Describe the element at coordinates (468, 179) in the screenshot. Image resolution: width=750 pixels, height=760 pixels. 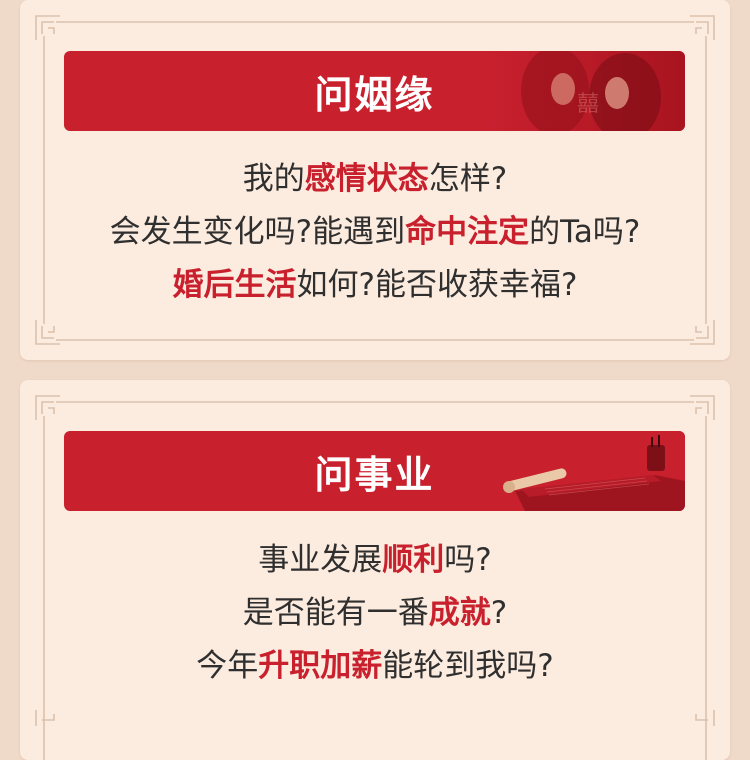
I see `question-text: 怎样?` at that location.